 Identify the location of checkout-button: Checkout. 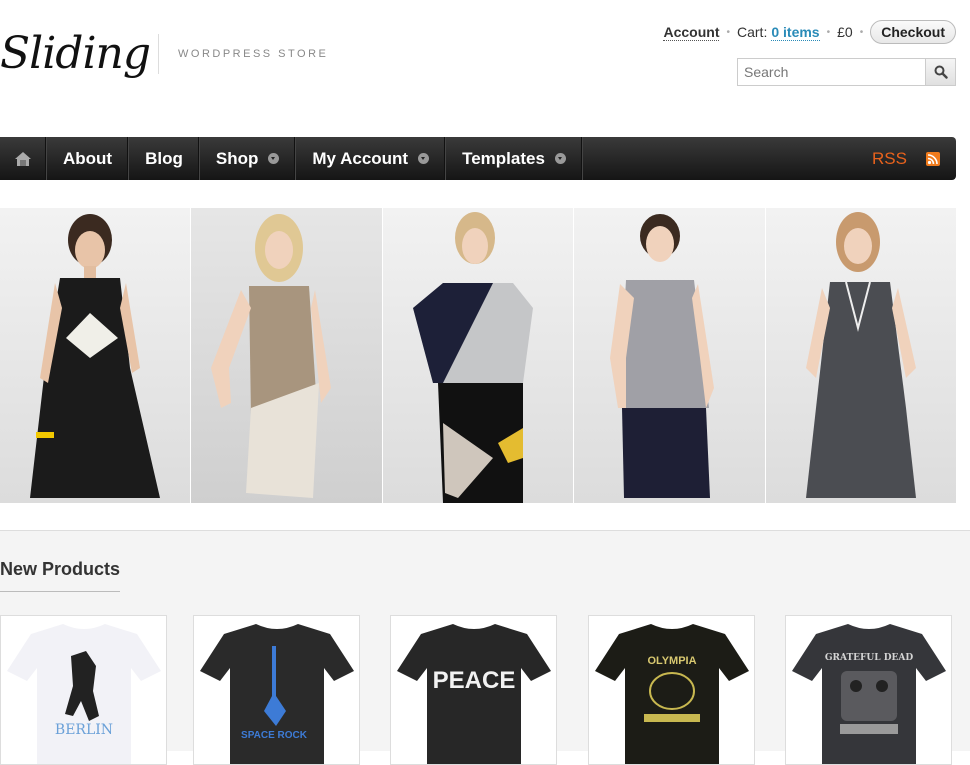
(913, 32).